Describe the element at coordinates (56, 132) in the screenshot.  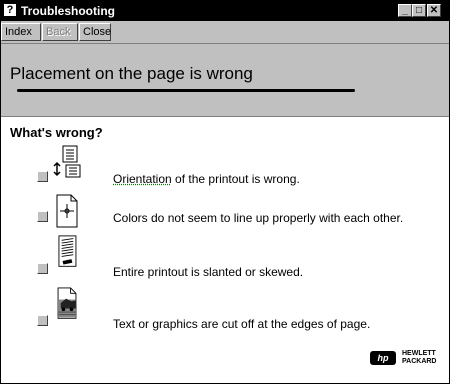
I see `section-heading: What's wrong?` at that location.